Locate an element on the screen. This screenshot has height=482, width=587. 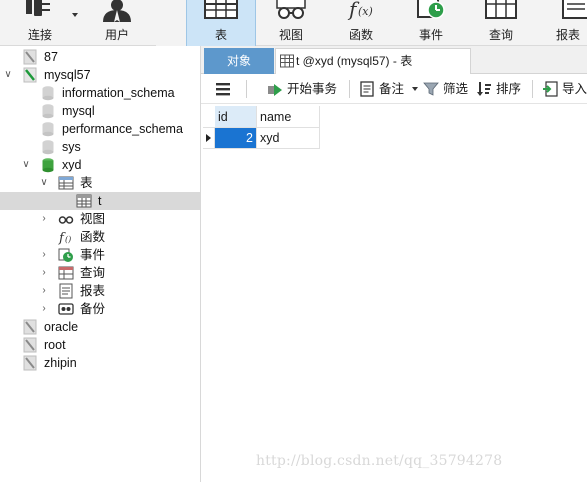
tree-label: zhipin is located at coordinates (60, 363).